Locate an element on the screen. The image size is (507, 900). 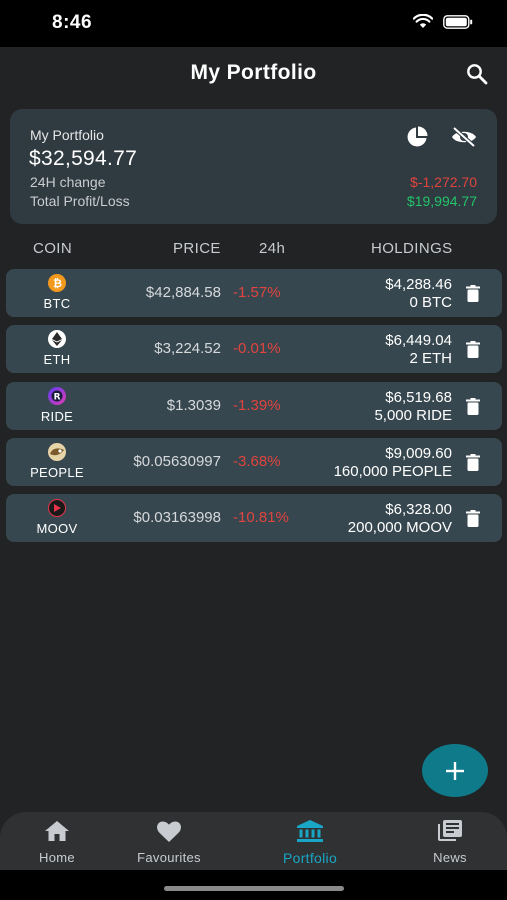
add-coin-button is located at coordinates (455, 770).